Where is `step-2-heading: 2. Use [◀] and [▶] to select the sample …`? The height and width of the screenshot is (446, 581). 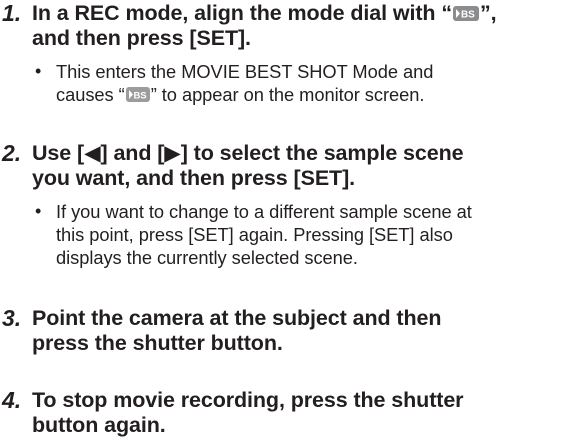 step-2-heading: 2. Use [◀] and [▶] to select the sample … is located at coordinates (233, 165).